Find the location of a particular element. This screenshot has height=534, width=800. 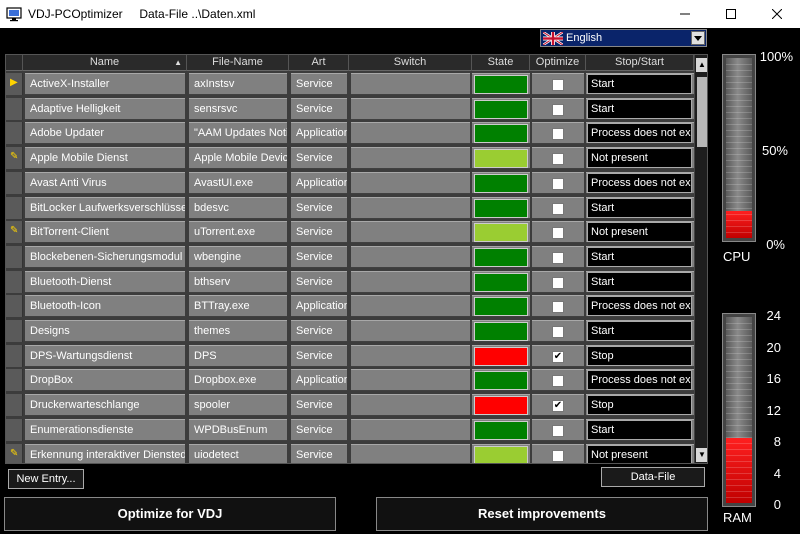

column-header-stop-start: Stop/Start is located at coordinates (640, 63).